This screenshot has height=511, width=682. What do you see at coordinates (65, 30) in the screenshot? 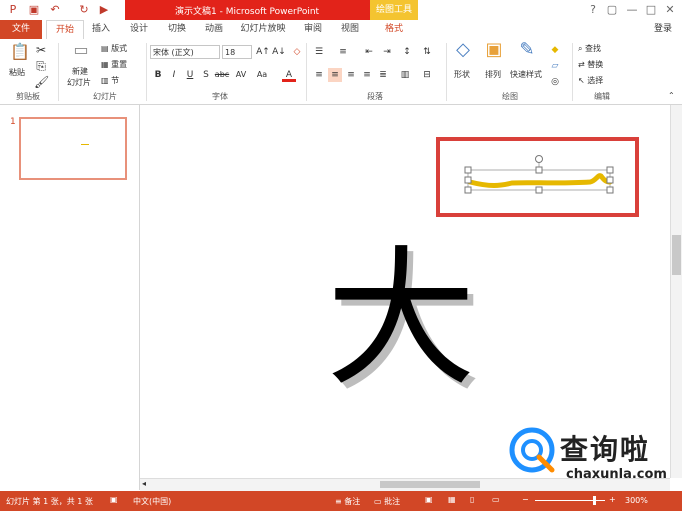
I see `tab-home: 开始` at bounding box center [65, 30].